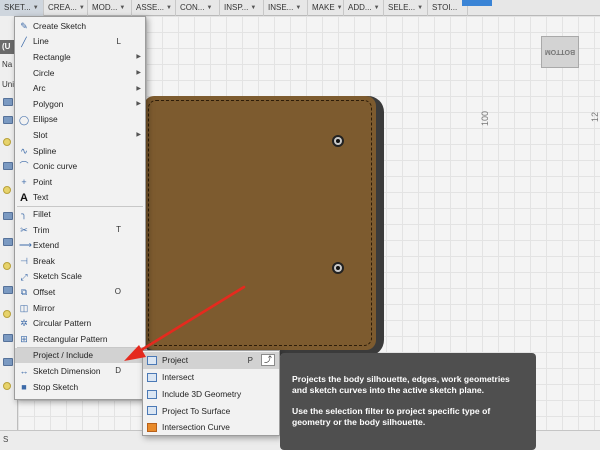 Image resolution: width=600 pixels, height=450 pixels. Describe the element at coordinates (80, 73) in the screenshot. I see `menu-item-circle: Circle ▶` at that location.